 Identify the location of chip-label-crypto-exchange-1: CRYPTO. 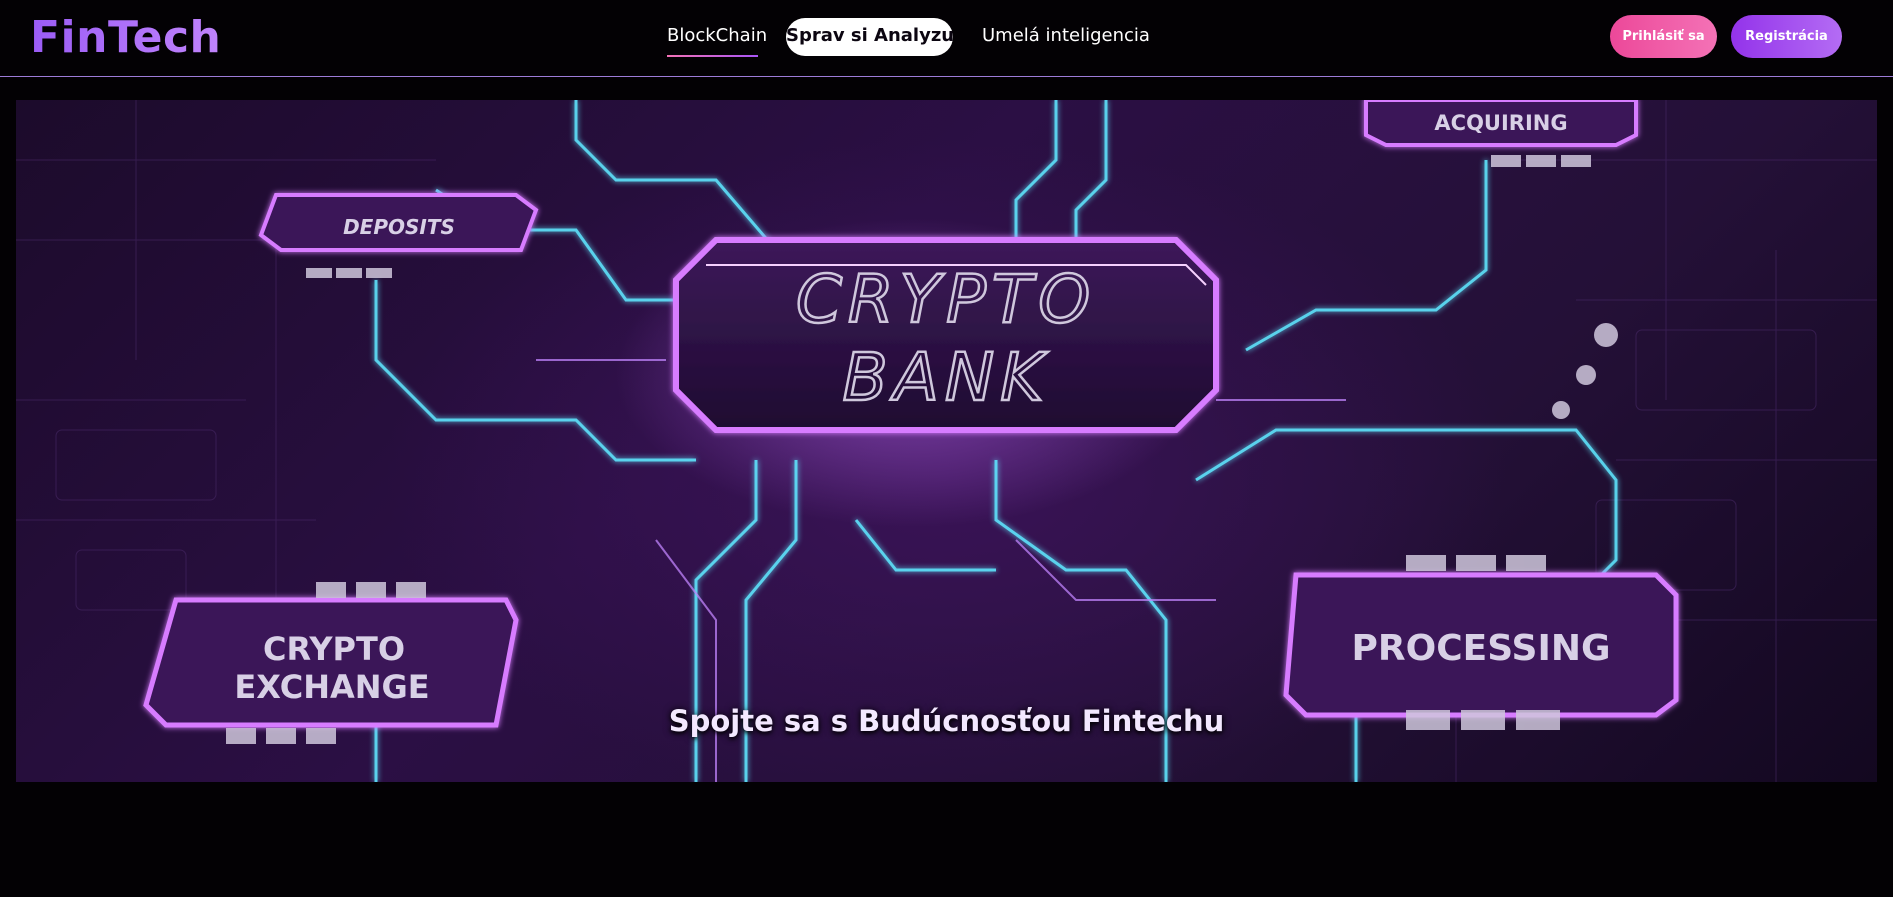
(334, 649).